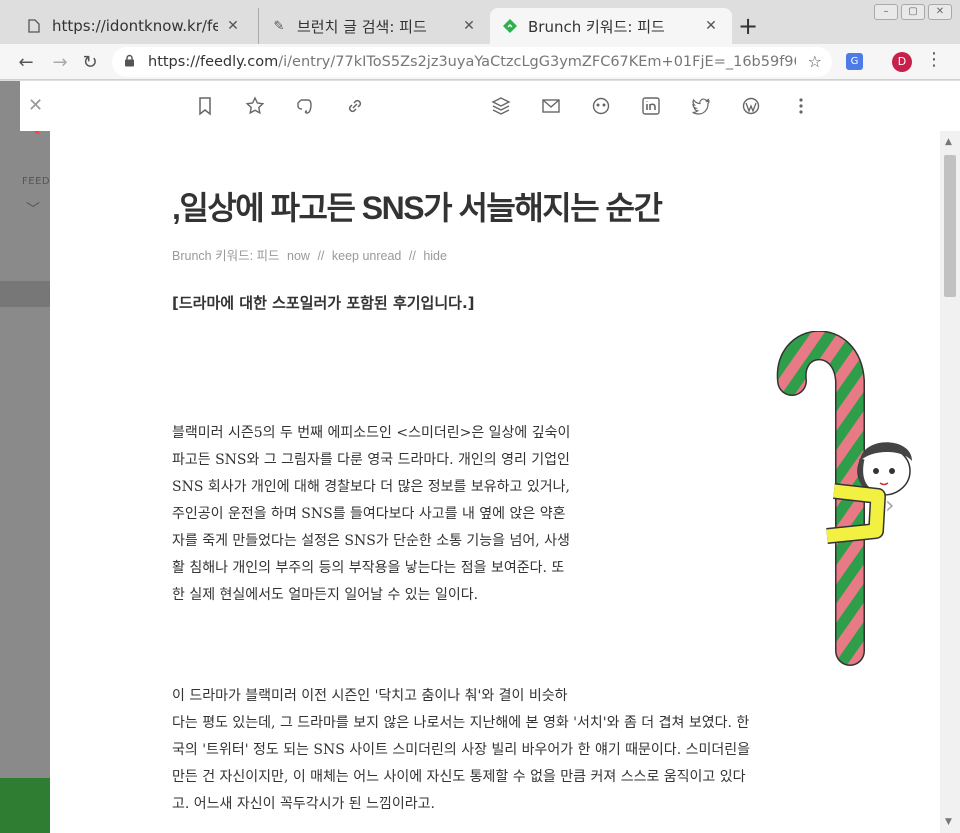 The height and width of the screenshot is (833, 960). I want to click on translate-extension-icon: G, so click(854, 61).